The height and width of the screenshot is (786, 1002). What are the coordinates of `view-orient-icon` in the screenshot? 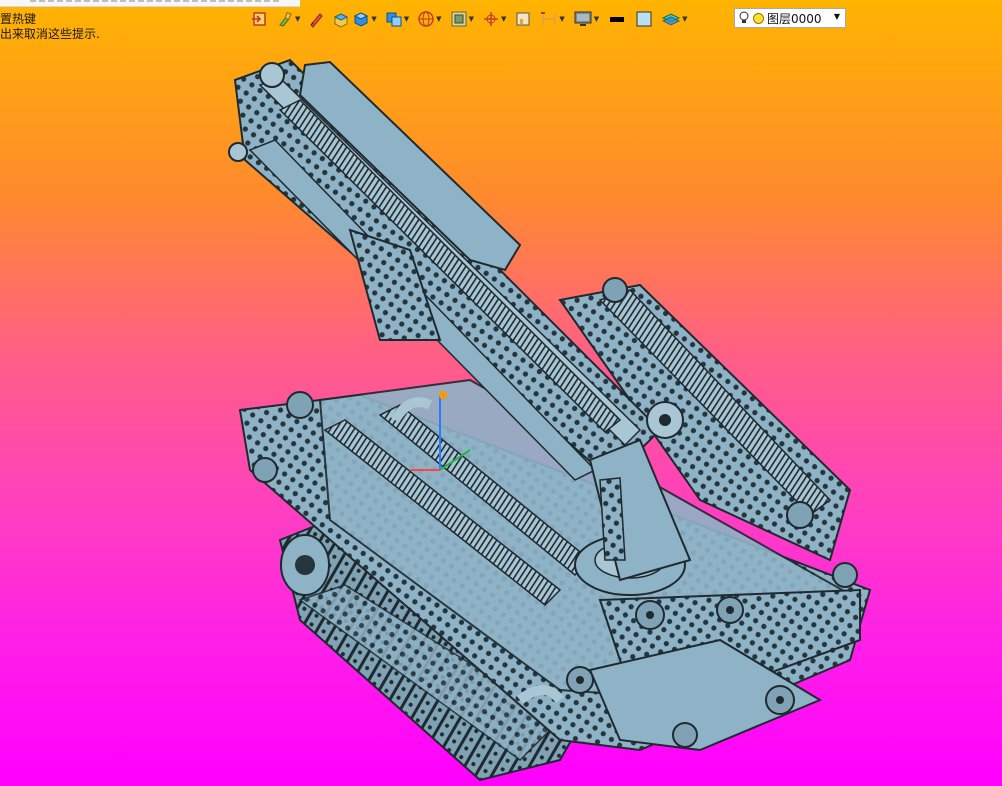 It's located at (394, 19).